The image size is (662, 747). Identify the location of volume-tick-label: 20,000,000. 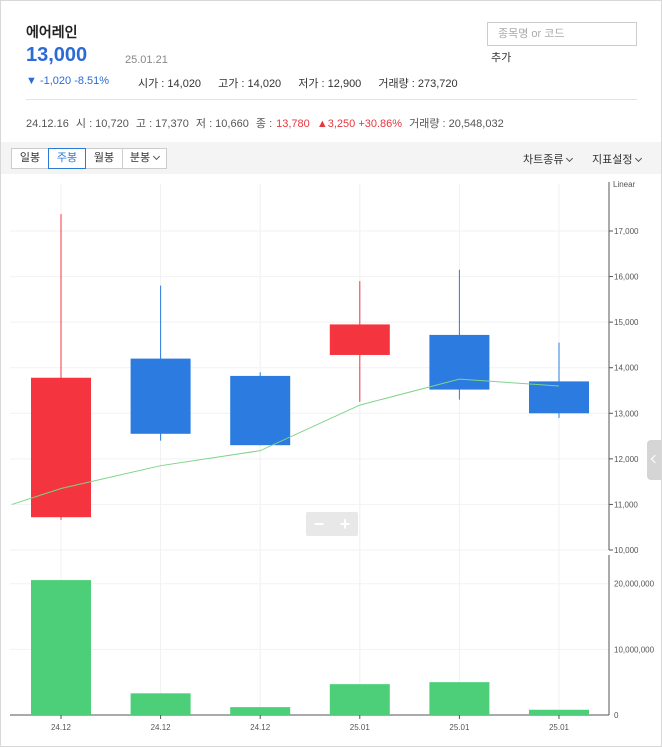
(634, 584).